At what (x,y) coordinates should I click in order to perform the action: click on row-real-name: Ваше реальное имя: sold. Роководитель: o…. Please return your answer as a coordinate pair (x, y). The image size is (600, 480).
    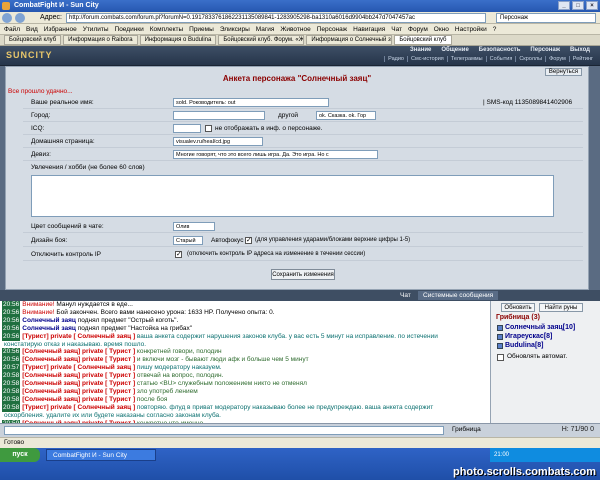
    Looking at the image, I should click on (303, 103).